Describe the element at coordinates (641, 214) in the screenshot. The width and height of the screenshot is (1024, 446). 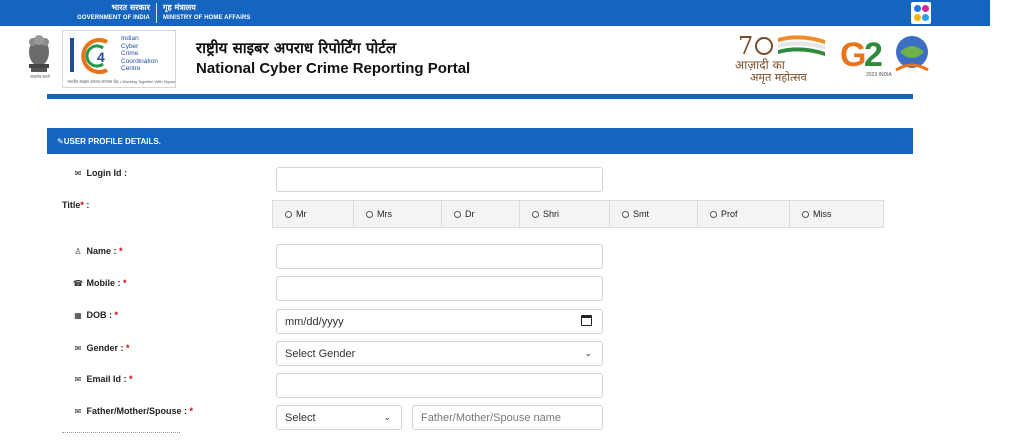
I see `title-option-label: Smt` at that location.